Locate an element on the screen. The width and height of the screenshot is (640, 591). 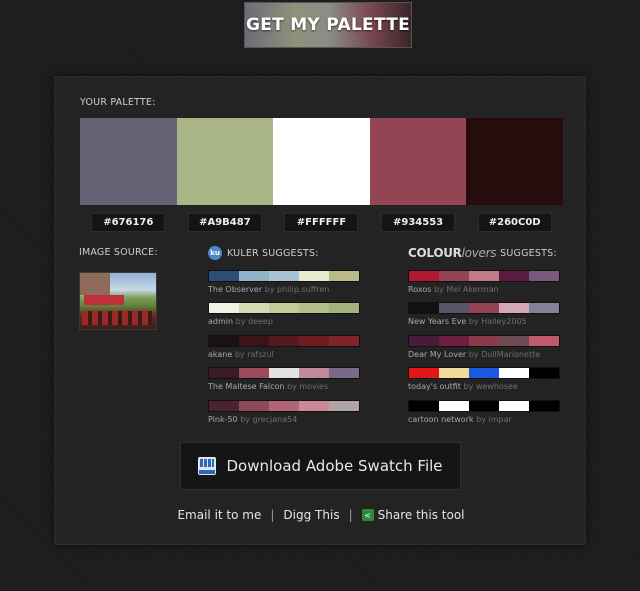
suggestion-author: impar is located at coordinates (500, 419).